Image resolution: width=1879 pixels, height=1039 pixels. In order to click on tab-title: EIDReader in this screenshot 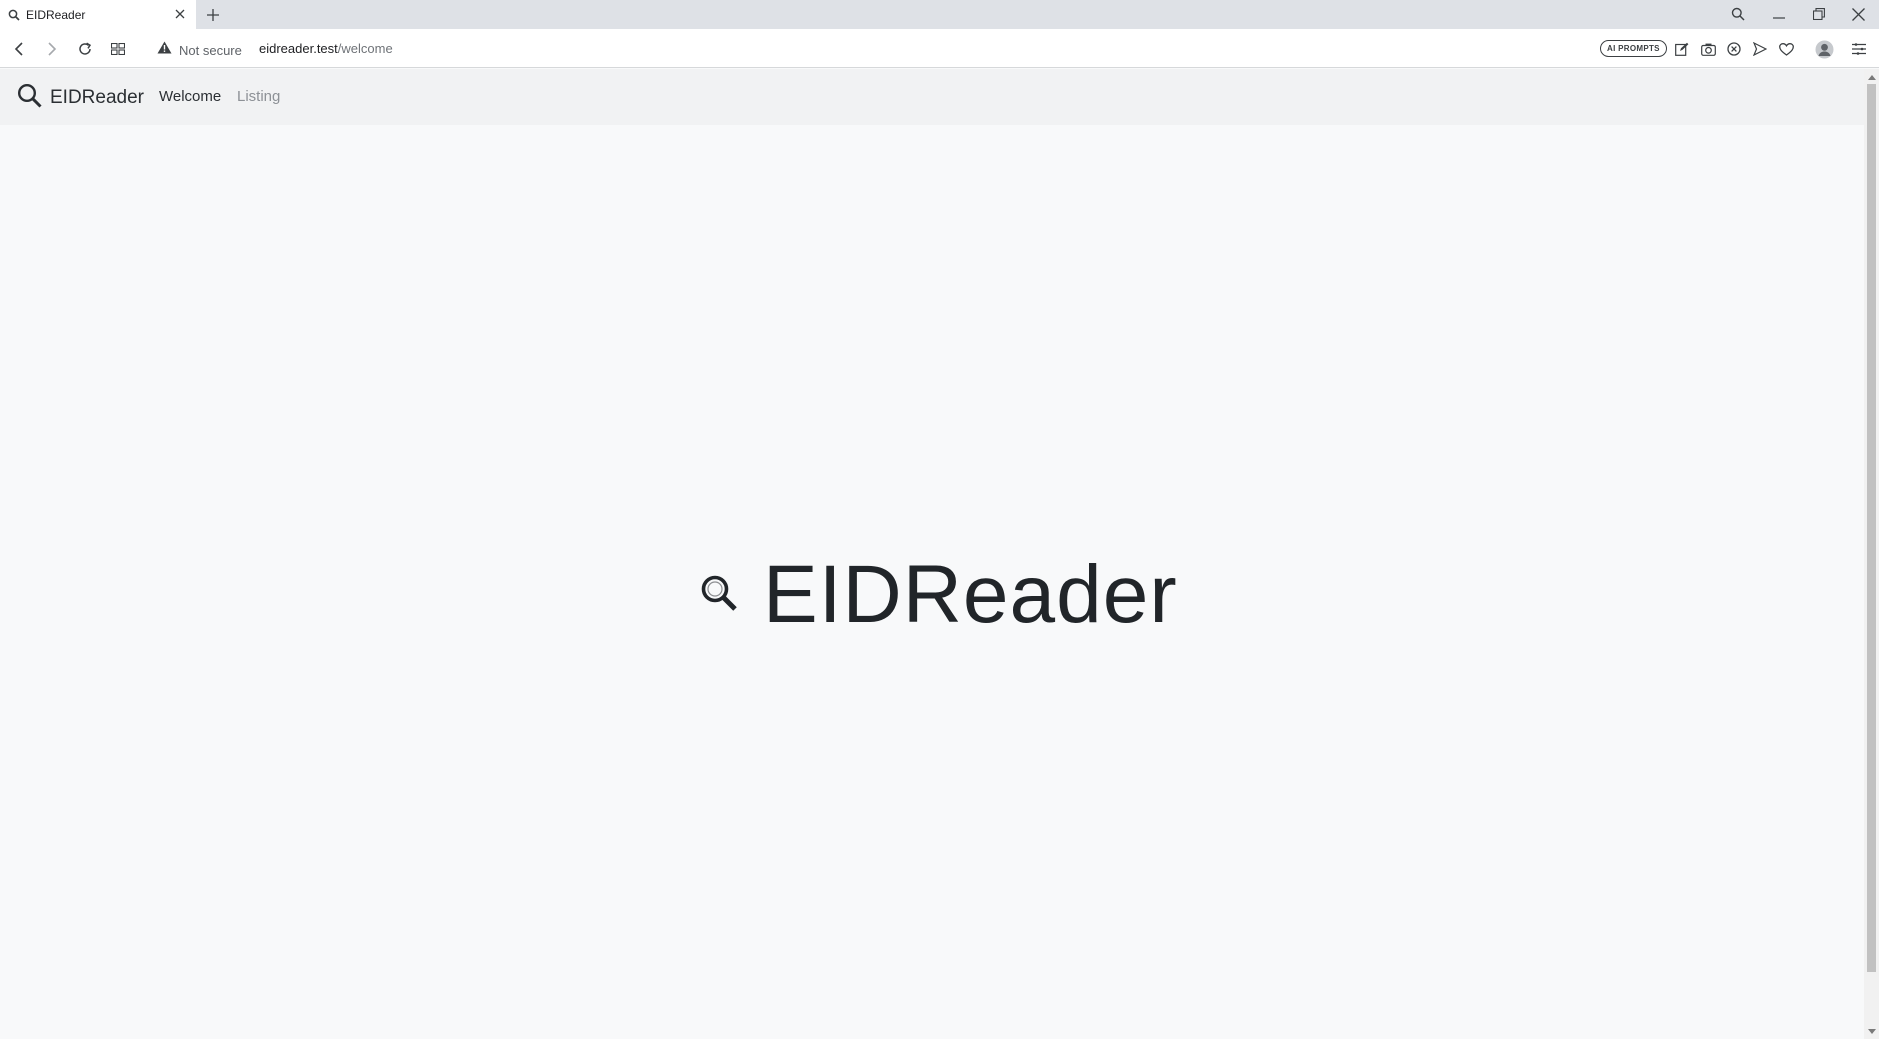, I will do `click(56, 14)`.